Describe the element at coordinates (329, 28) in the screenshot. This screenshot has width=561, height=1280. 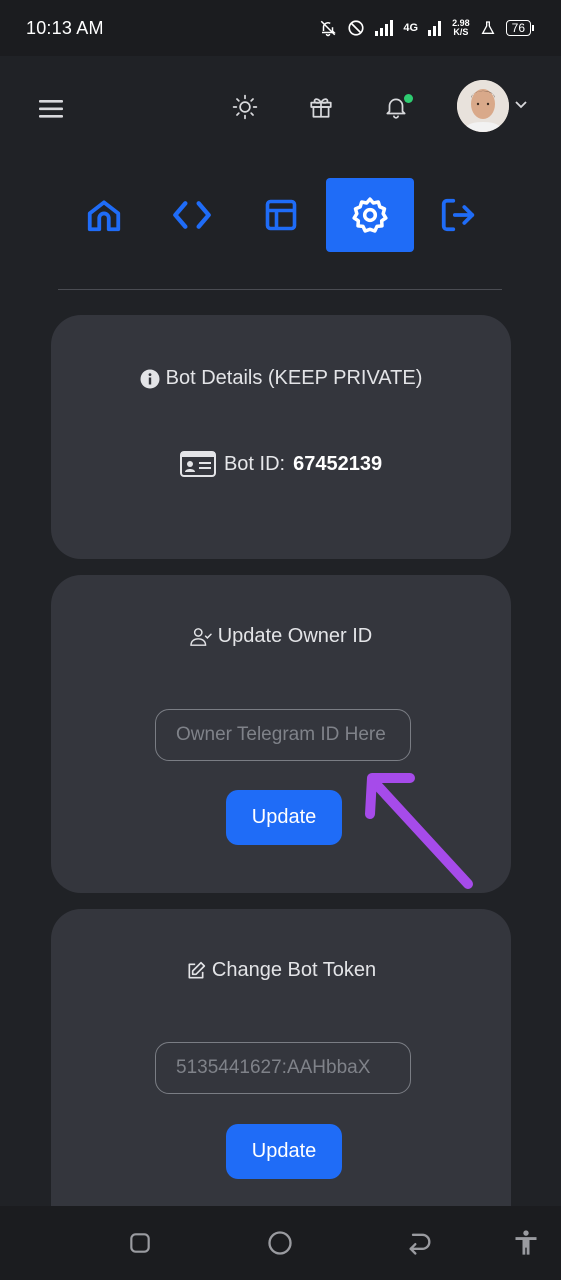
I see `notifications-off-icon` at that location.